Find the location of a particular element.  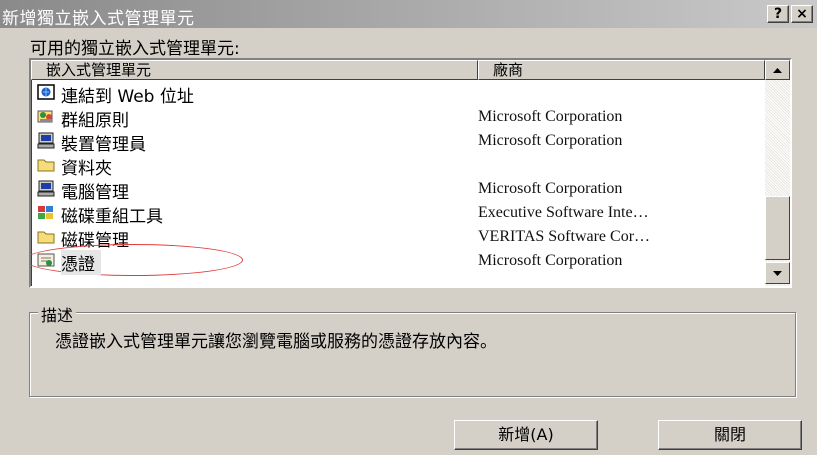

scrollbar-thumb is located at coordinates (777, 228).